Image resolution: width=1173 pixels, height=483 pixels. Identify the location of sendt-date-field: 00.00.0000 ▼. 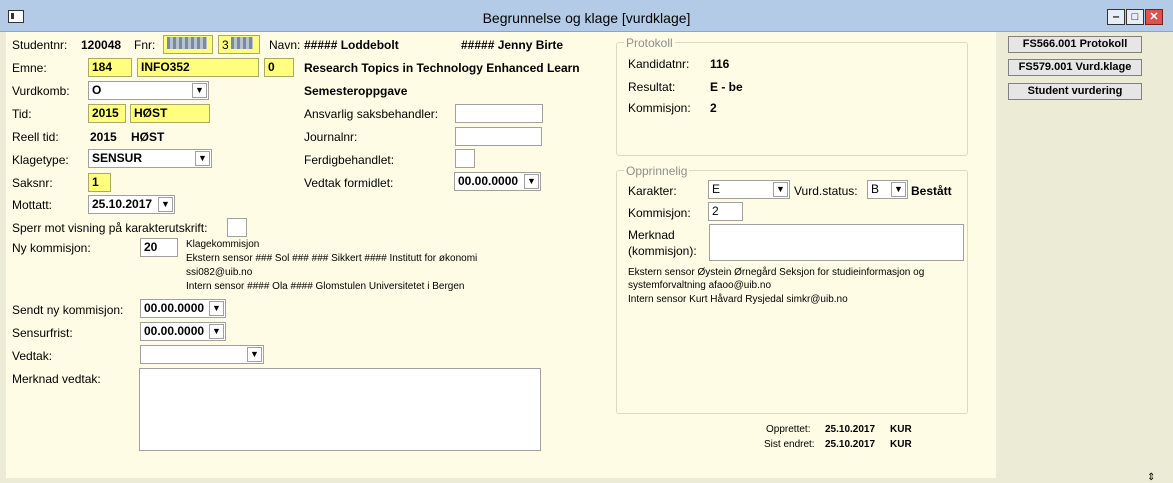
(183, 308).